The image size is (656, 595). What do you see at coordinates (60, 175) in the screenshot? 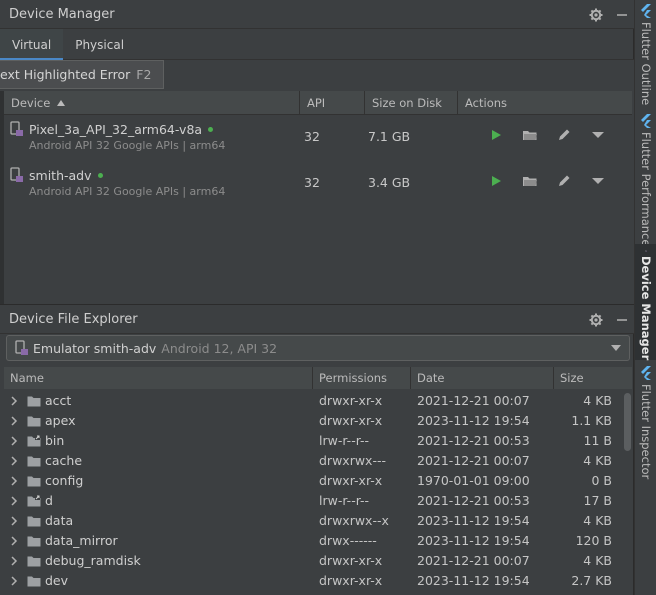
I see `device-name: smith-adv` at bounding box center [60, 175].